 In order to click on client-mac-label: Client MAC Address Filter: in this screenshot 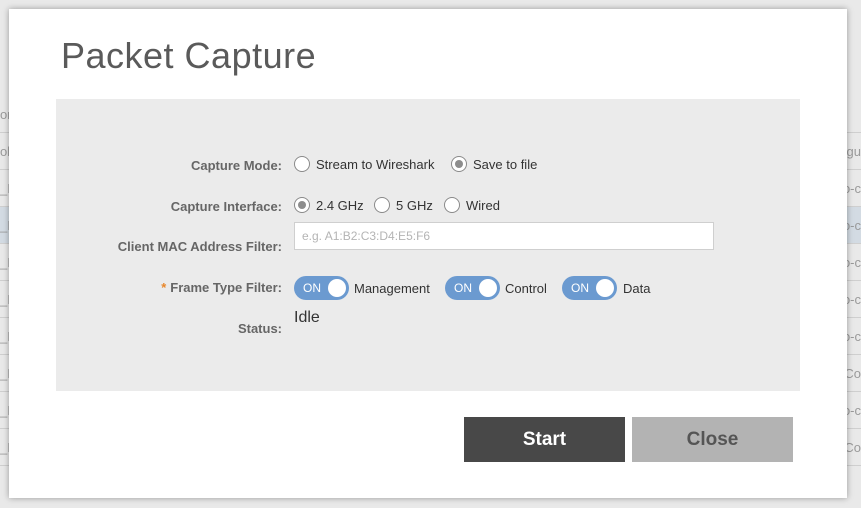, I will do `click(199, 246)`.